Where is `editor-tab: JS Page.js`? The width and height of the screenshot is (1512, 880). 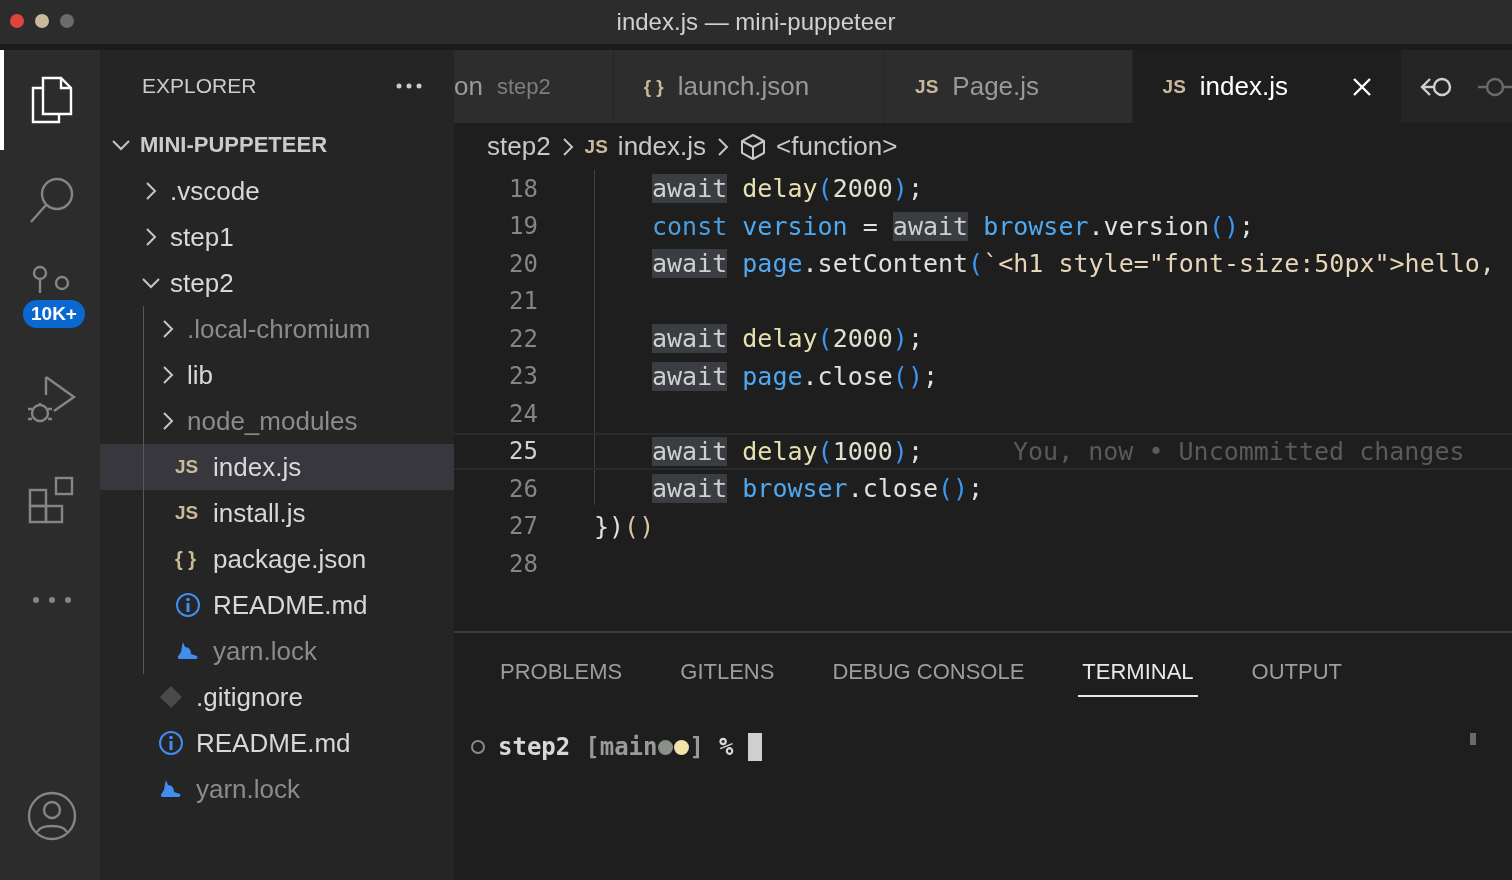
editor-tab: JS Page.js is located at coordinates (1009, 86).